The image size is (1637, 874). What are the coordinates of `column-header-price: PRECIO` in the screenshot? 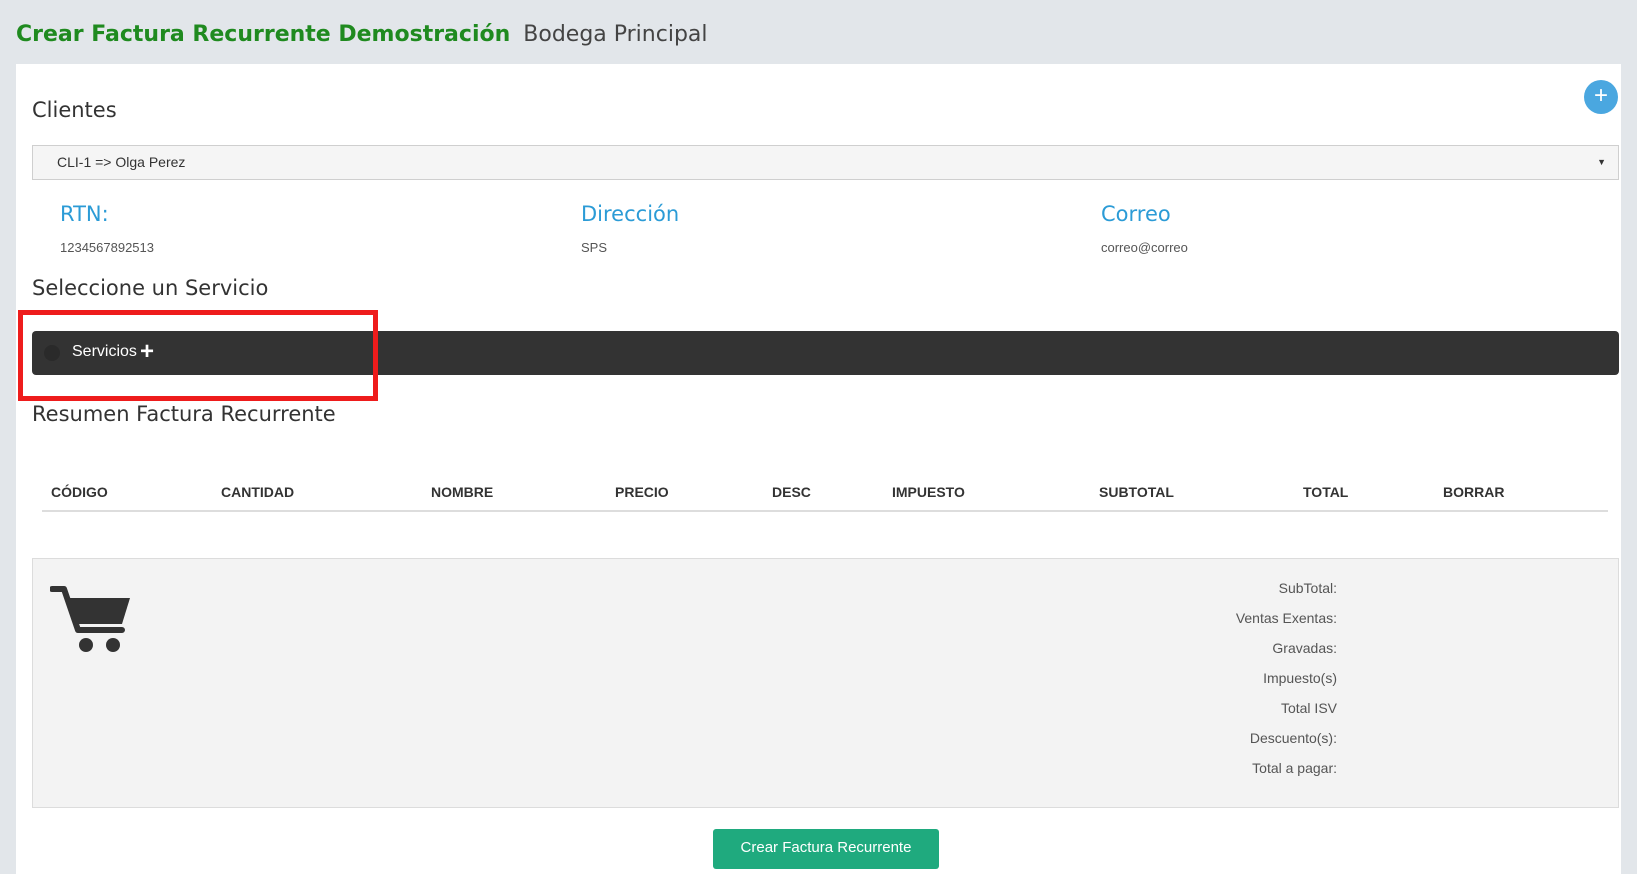 It's located at (642, 492).